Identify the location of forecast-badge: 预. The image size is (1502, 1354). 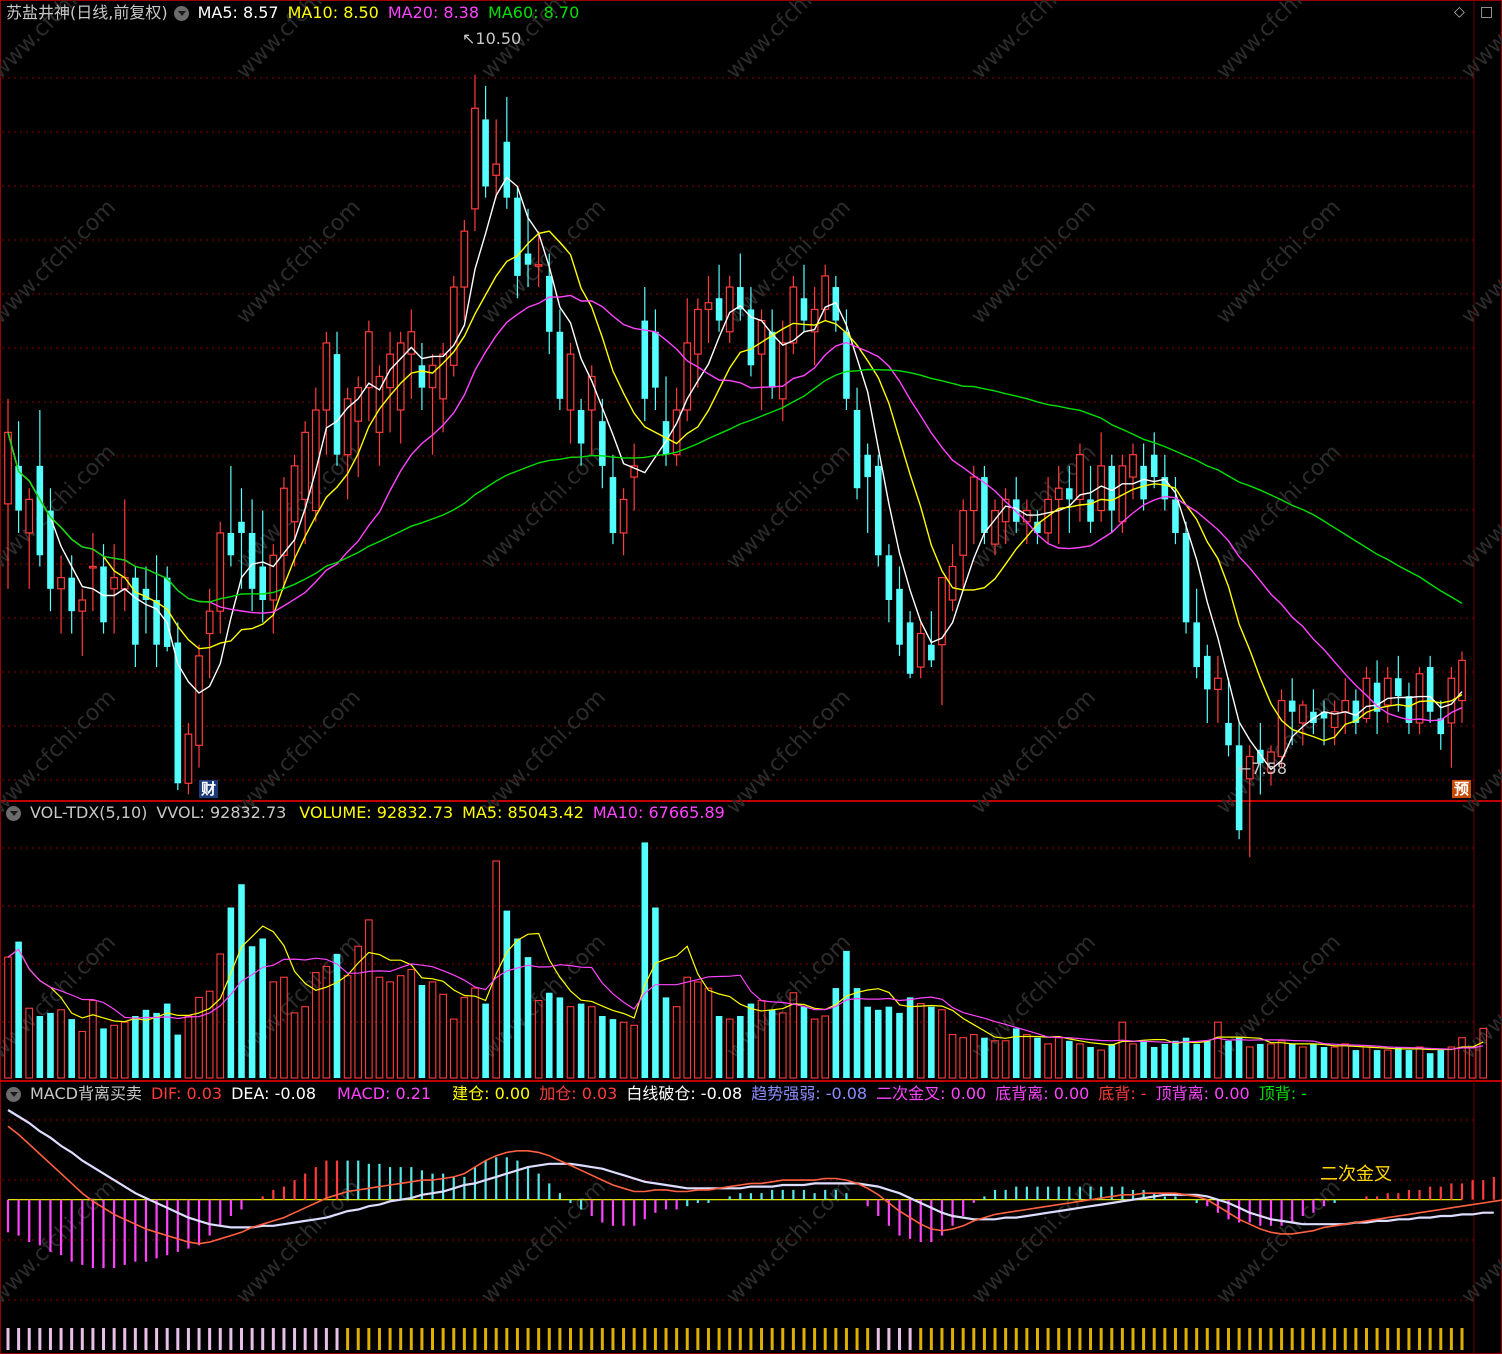
(1462, 789).